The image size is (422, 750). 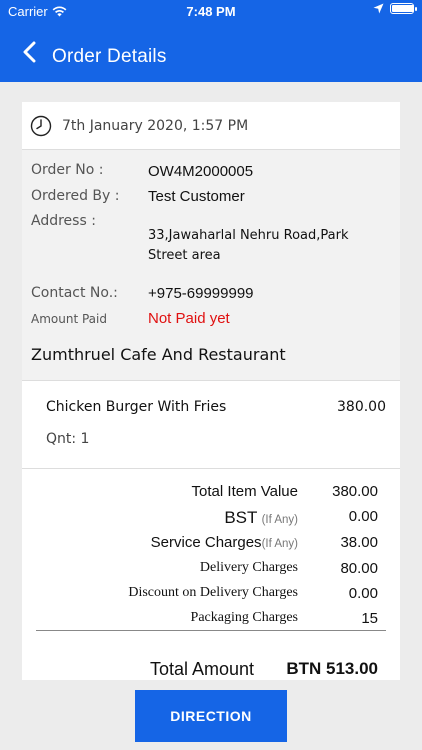 What do you see at coordinates (211, 630) in the screenshot?
I see `totals-divider` at bounding box center [211, 630].